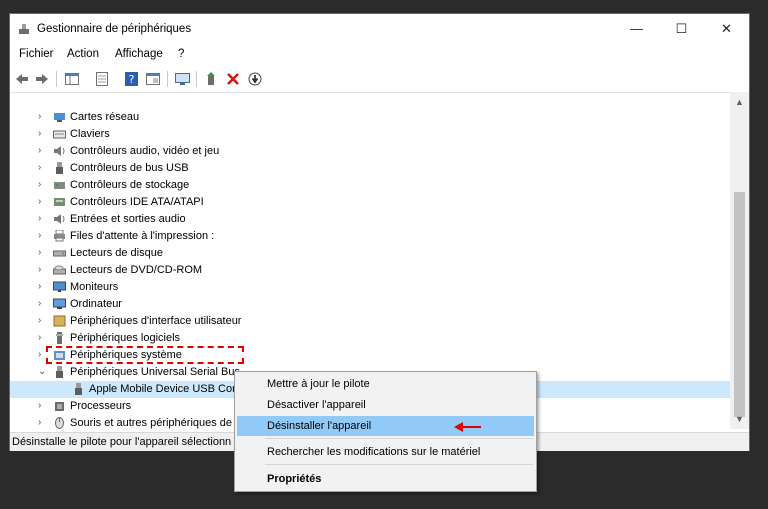 The width and height of the screenshot is (768, 509). What do you see at coordinates (72, 79) in the screenshot?
I see `show-hide-console-tree-icon` at bounding box center [72, 79].